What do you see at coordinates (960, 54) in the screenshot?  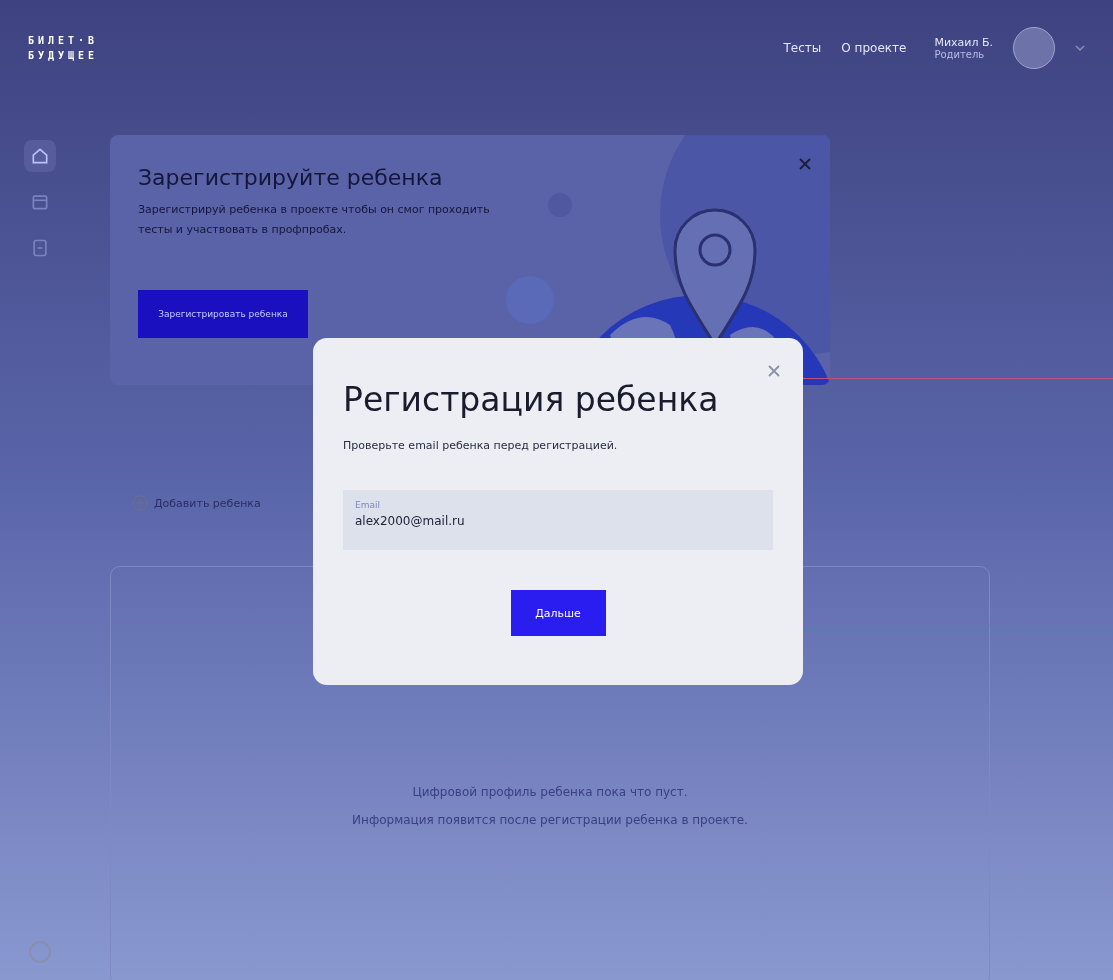 I see `user-role: Родитель` at bounding box center [960, 54].